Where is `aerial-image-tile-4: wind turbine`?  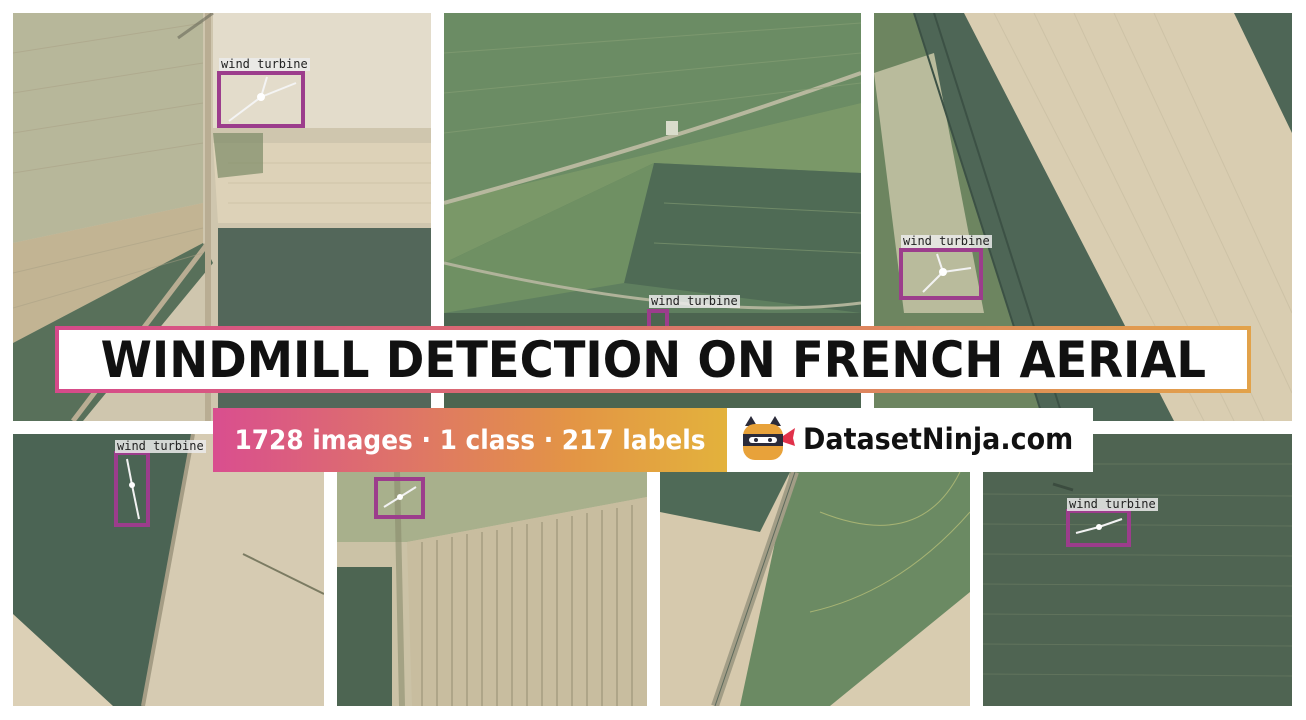 aerial-image-tile-4: wind turbine is located at coordinates (168, 570).